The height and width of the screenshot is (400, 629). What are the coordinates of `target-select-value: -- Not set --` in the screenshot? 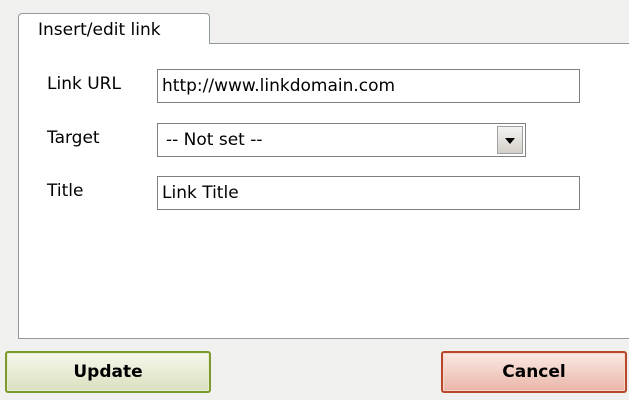 It's located at (214, 140).